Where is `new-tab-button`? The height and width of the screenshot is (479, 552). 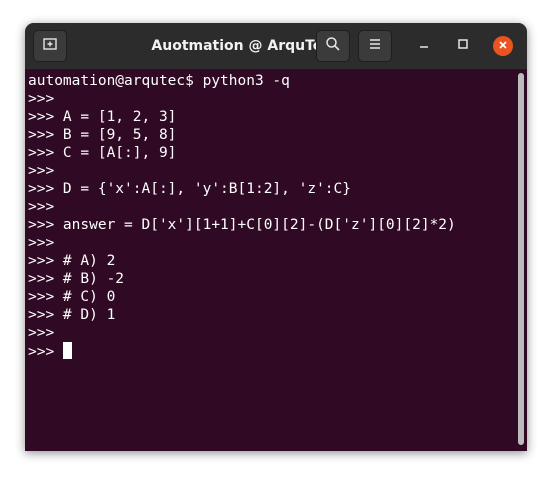
new-tab-button is located at coordinates (50, 46).